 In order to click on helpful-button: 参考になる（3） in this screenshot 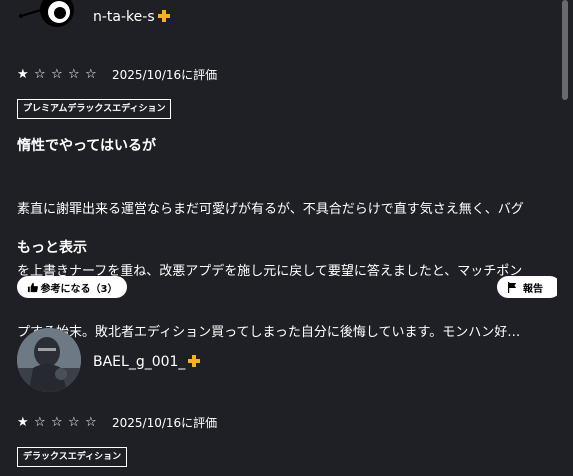, I will do `click(72, 287)`.